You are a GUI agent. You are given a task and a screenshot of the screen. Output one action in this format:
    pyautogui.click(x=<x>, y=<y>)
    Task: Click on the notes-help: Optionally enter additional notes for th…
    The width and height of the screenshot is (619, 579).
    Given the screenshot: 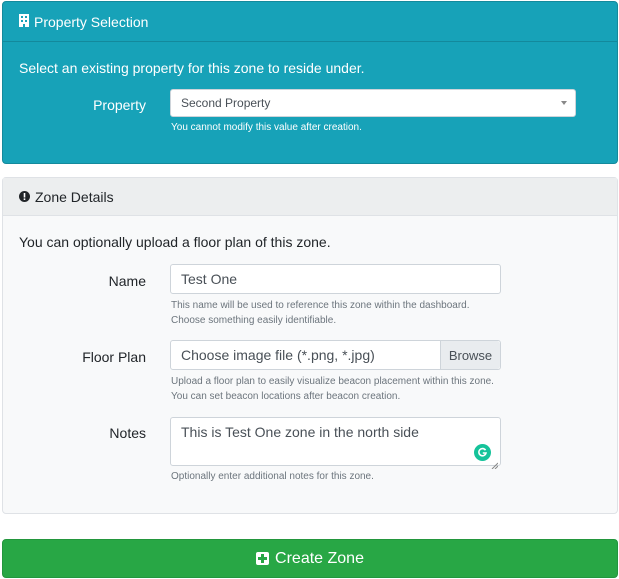 What is the action you would take?
    pyautogui.click(x=272, y=476)
    